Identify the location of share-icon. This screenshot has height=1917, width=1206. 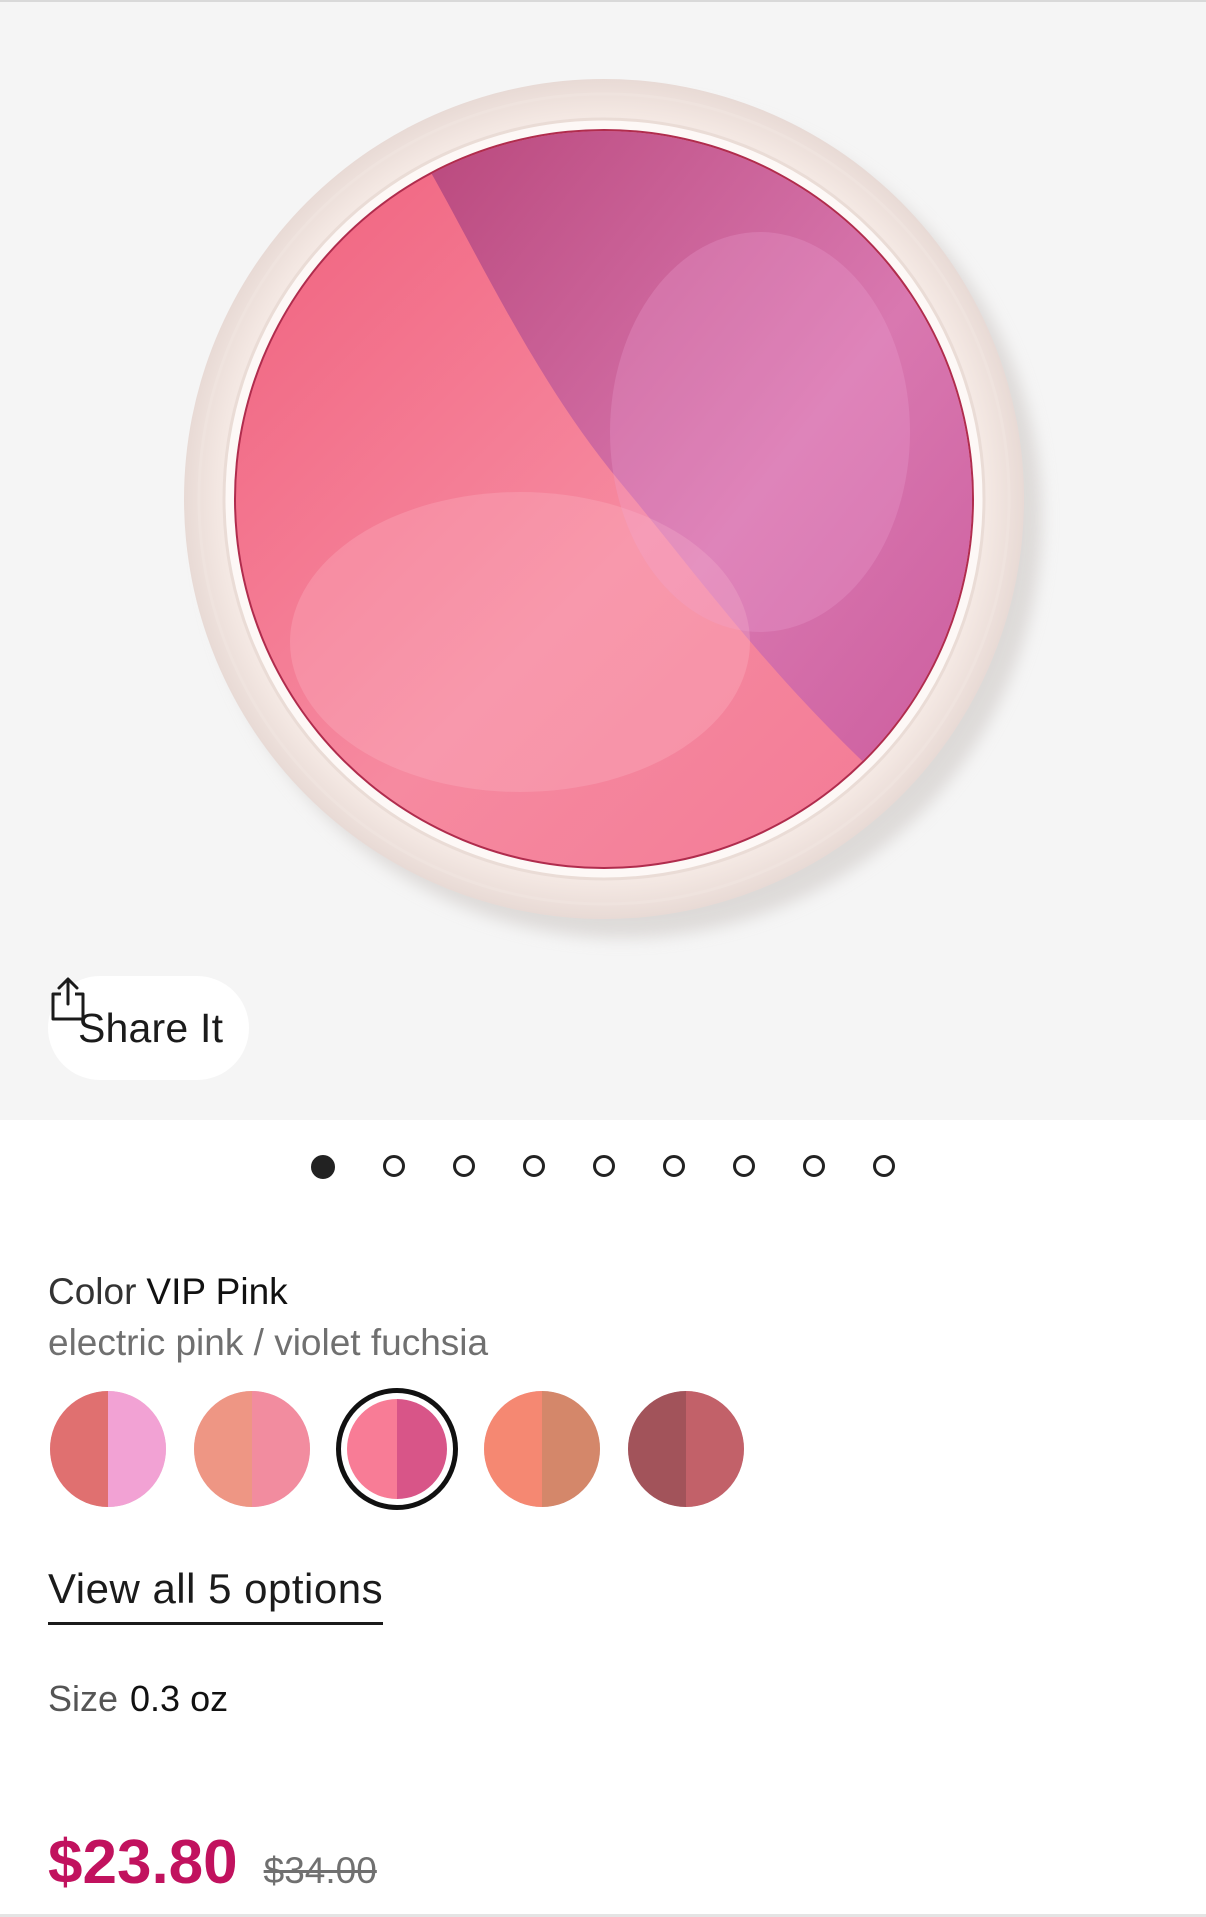
(68, 999).